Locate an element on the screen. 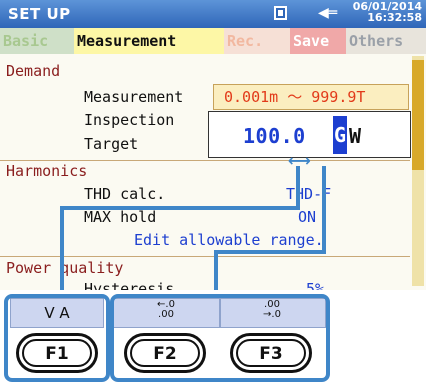 The height and width of the screenshot is (384, 426). hysteresis-value: 5% is located at coordinates (315, 285).